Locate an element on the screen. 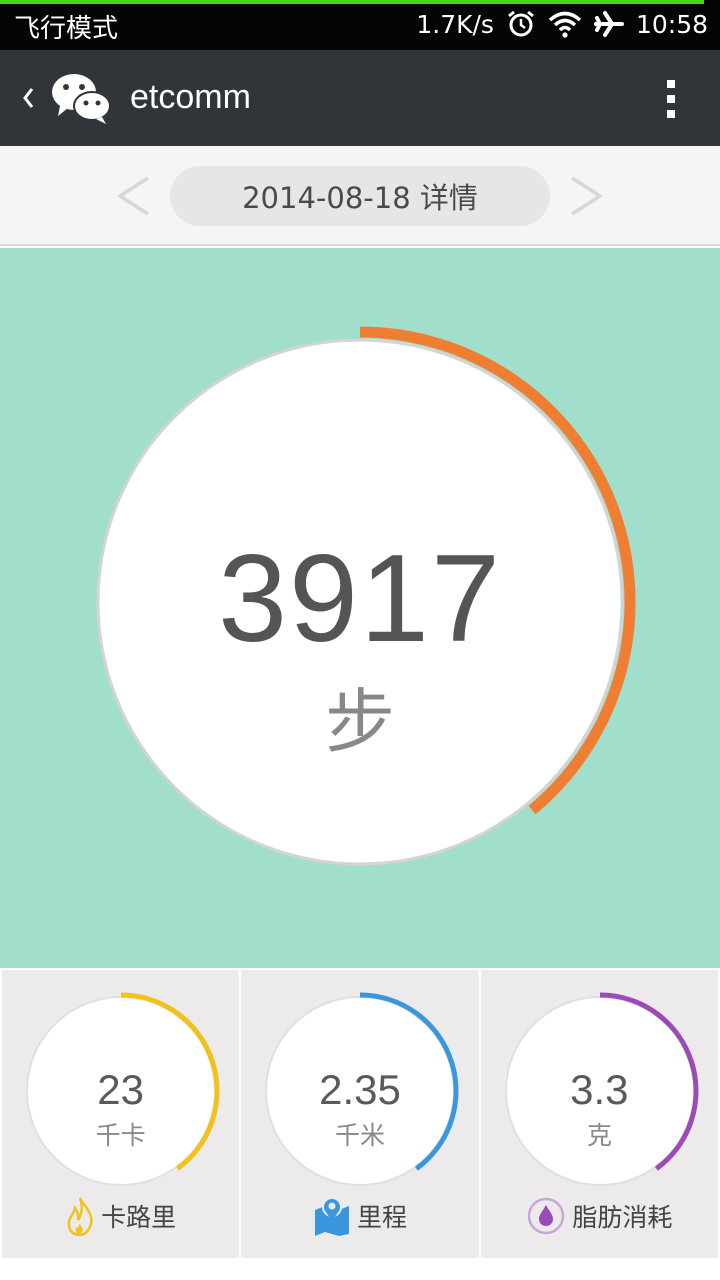 The height and width of the screenshot is (1280, 720). calories-label: 卡路里 is located at coordinates (139, 1217).